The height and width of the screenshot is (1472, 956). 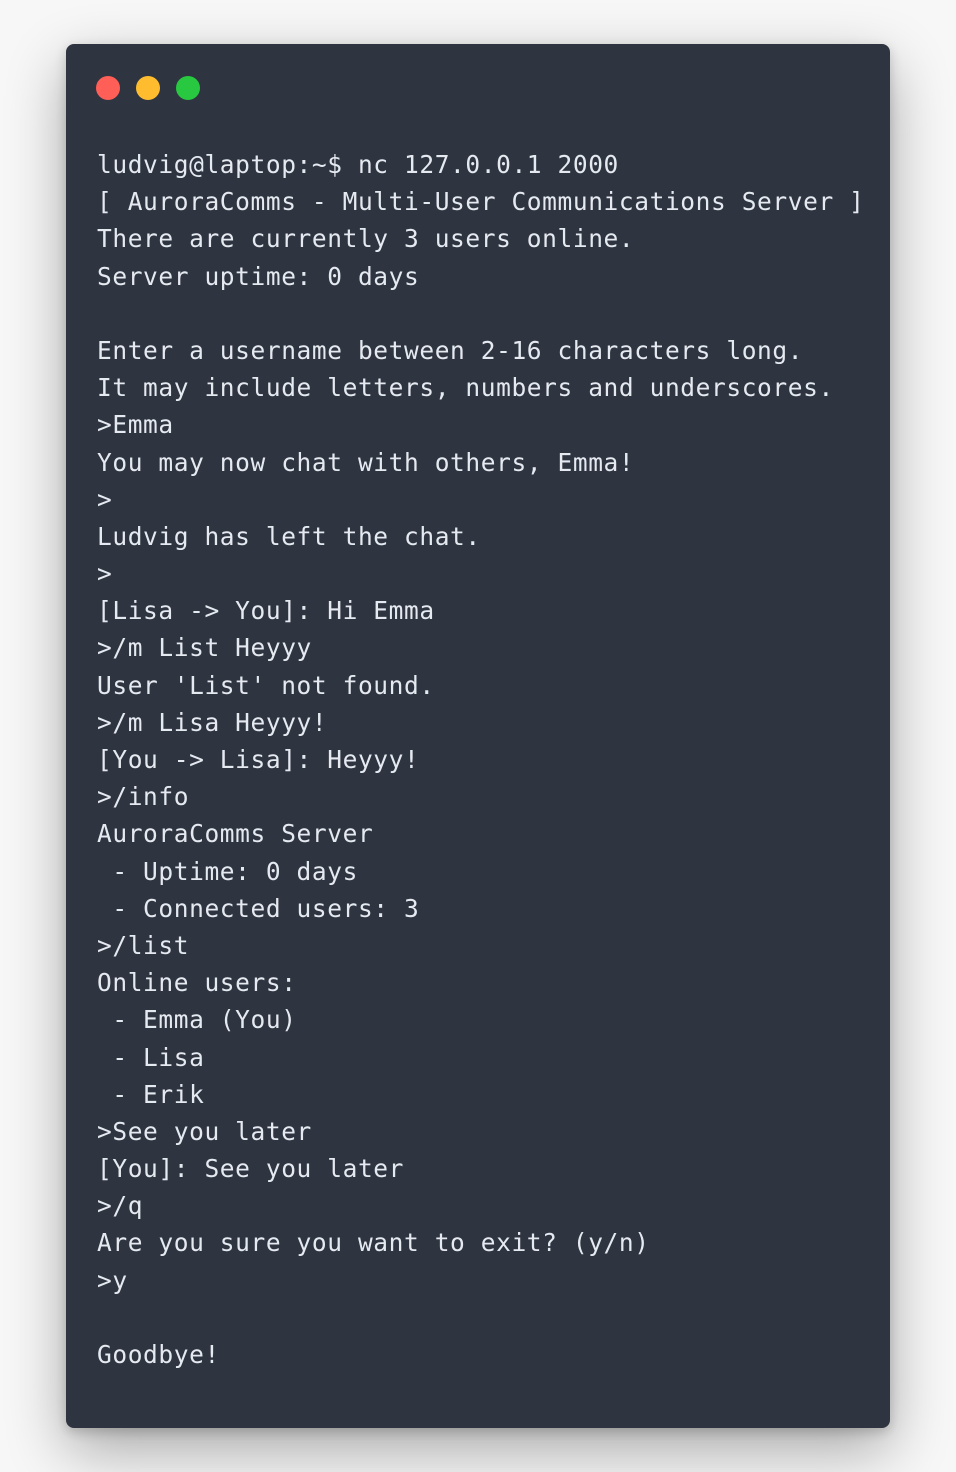 I want to click on terminal-line: There are currently 3 users online., so click(x=366, y=239).